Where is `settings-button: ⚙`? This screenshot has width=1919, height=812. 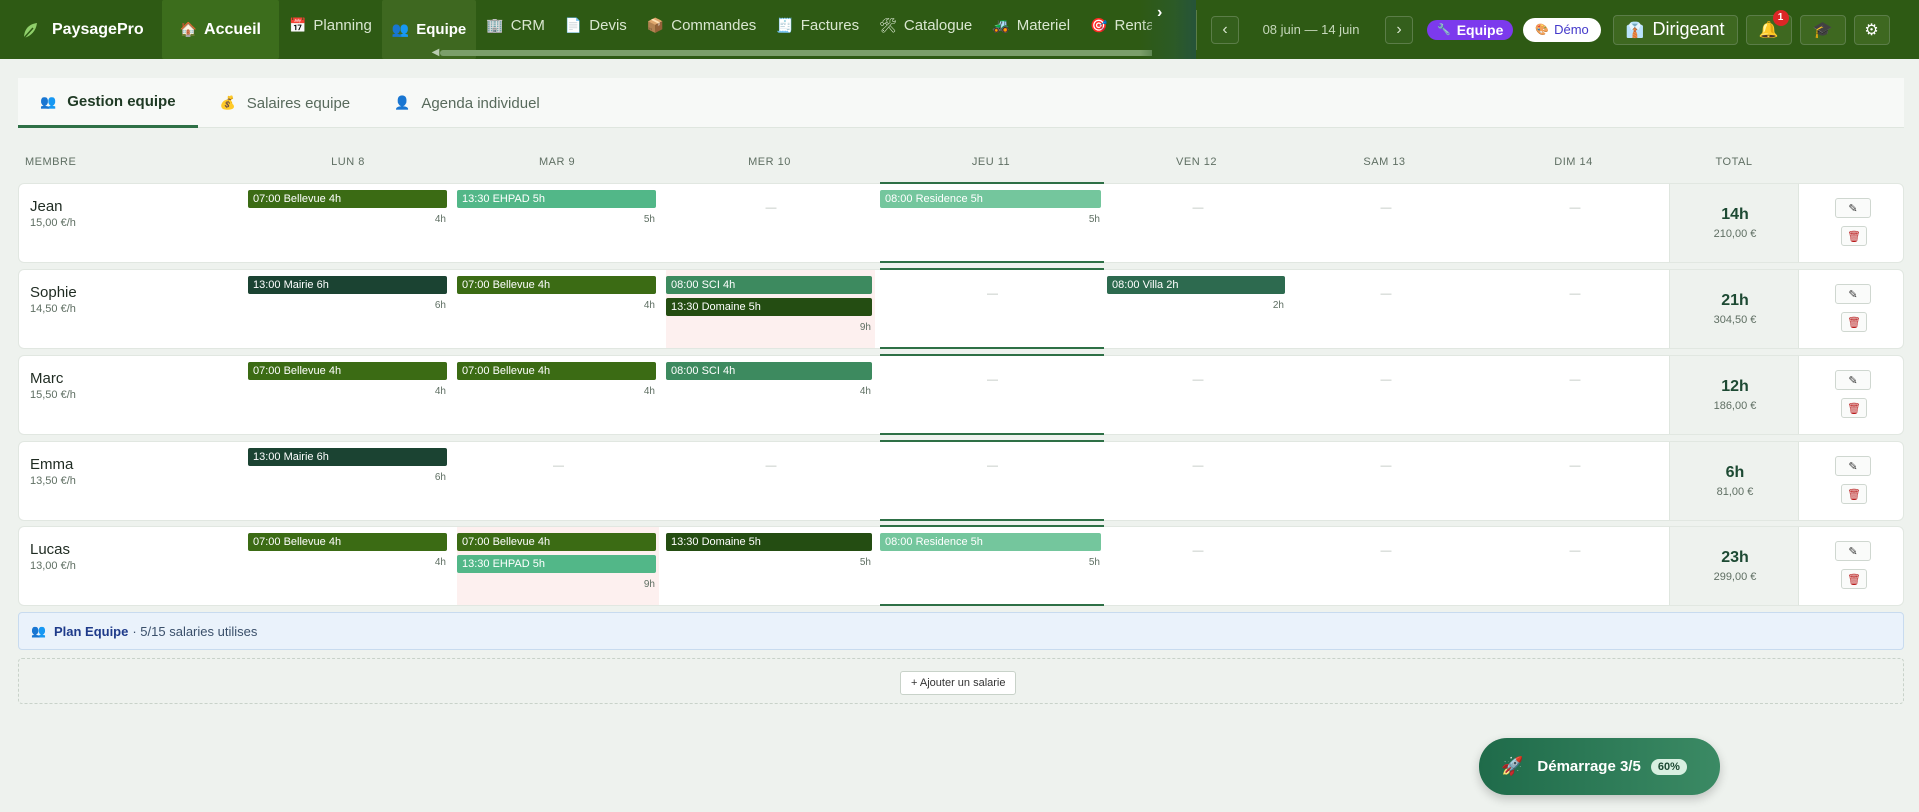 settings-button: ⚙ is located at coordinates (1871, 29).